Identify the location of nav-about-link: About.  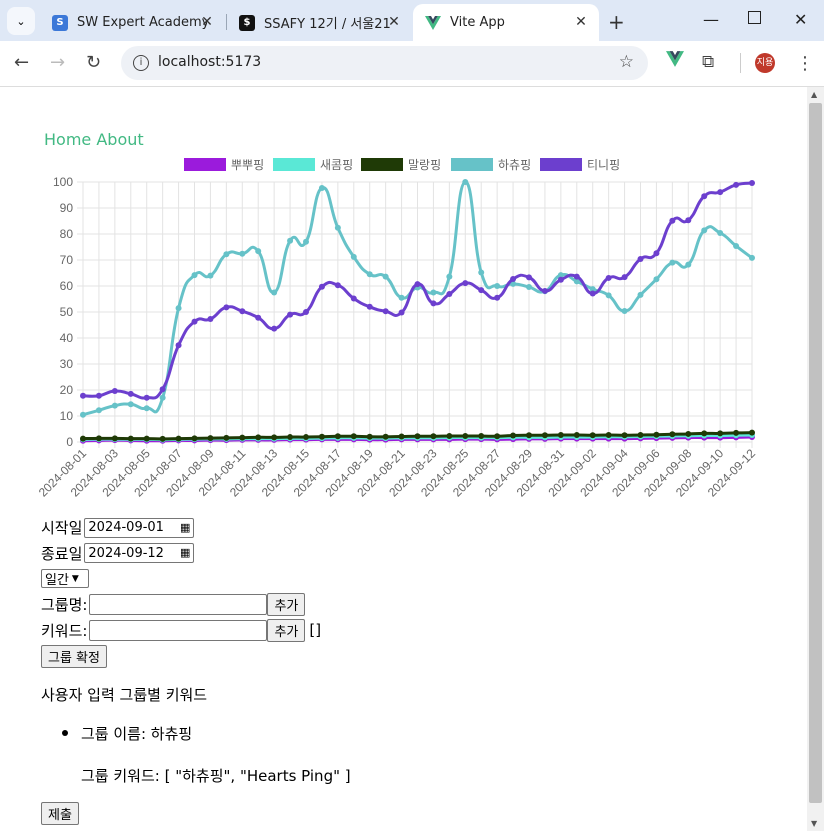
(119, 139).